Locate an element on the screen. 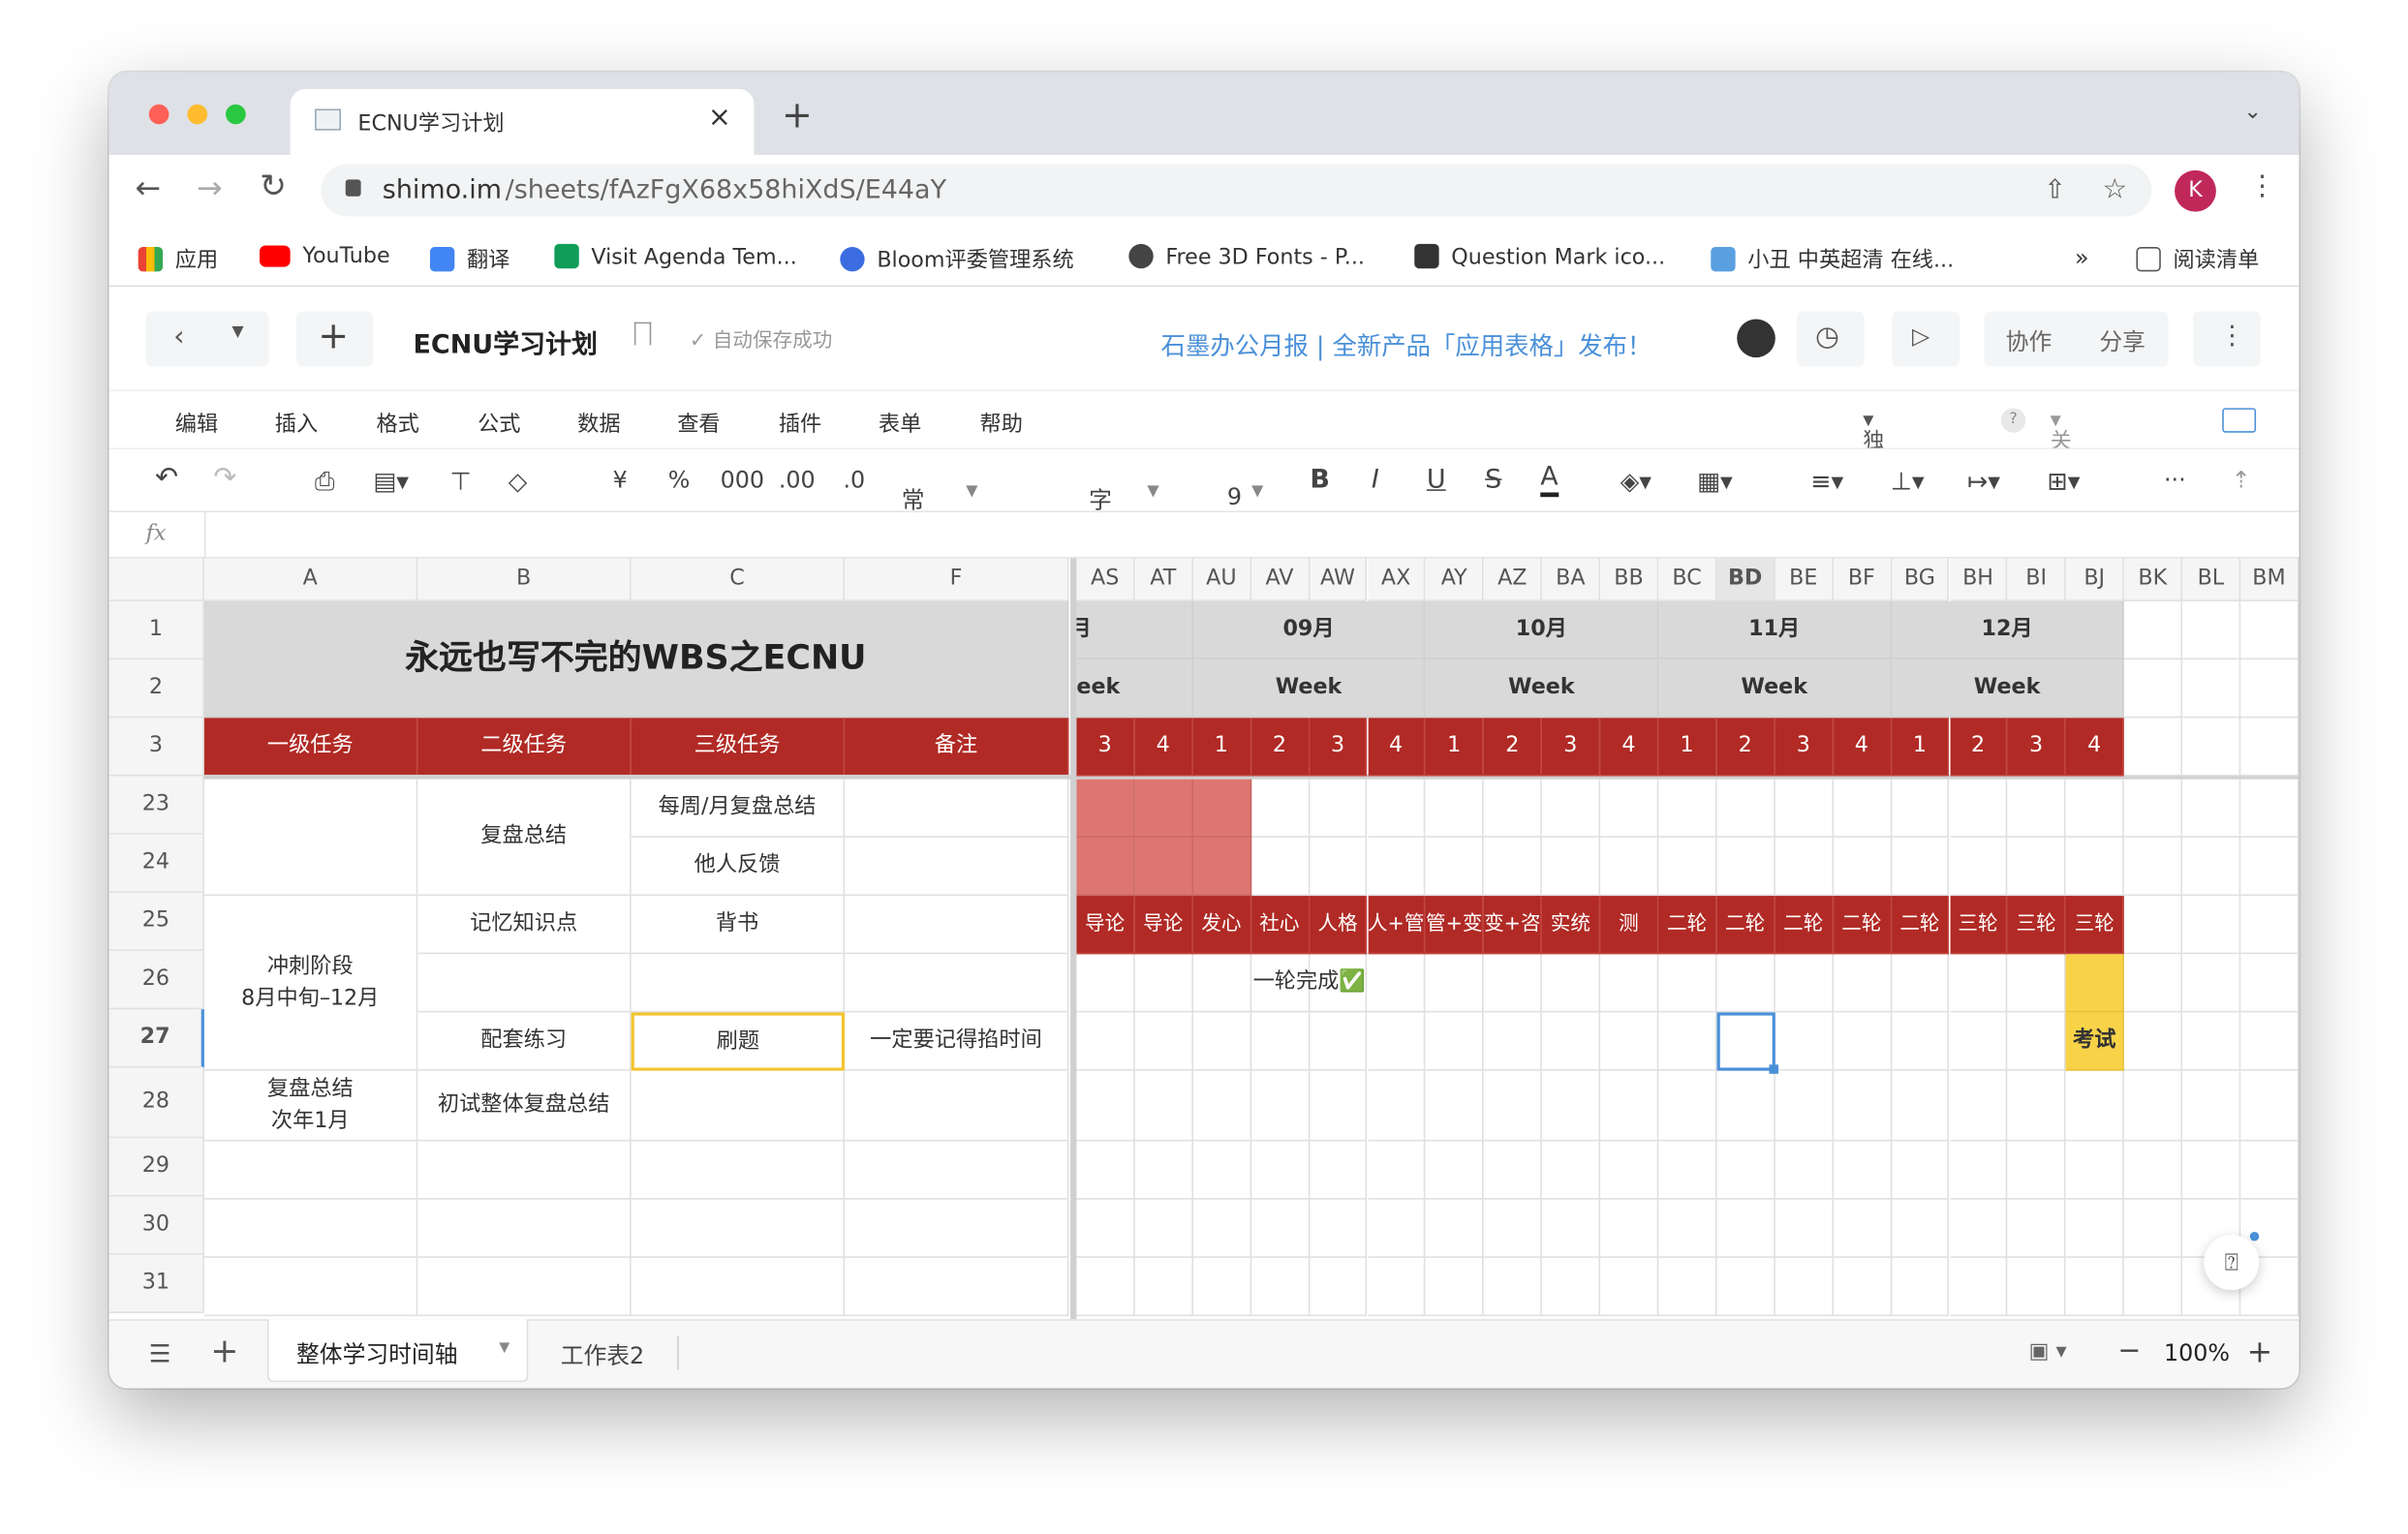 This screenshot has height=1534, width=2408. c-weekly-cell: 每周/月复盘总结 is located at coordinates (738, 808).